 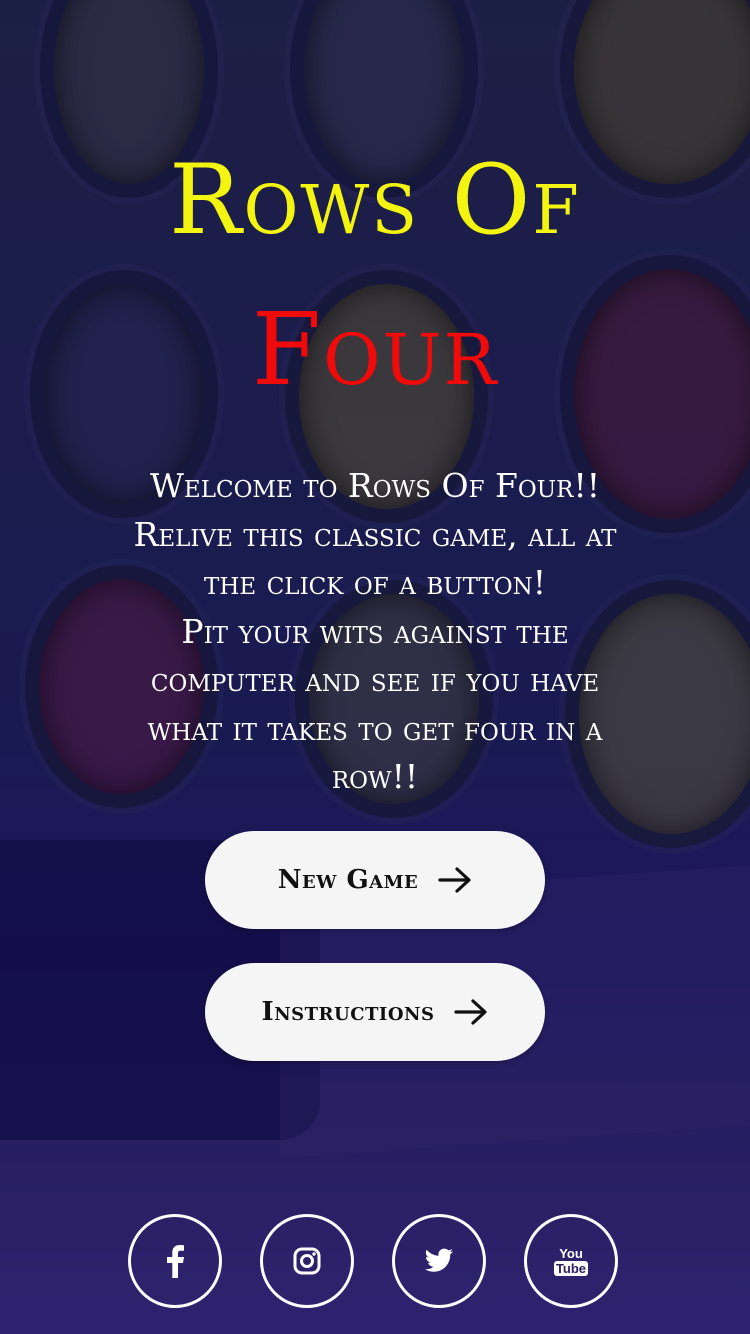 What do you see at coordinates (571, 1253) in the screenshot?
I see `youtube-text-top: You` at bounding box center [571, 1253].